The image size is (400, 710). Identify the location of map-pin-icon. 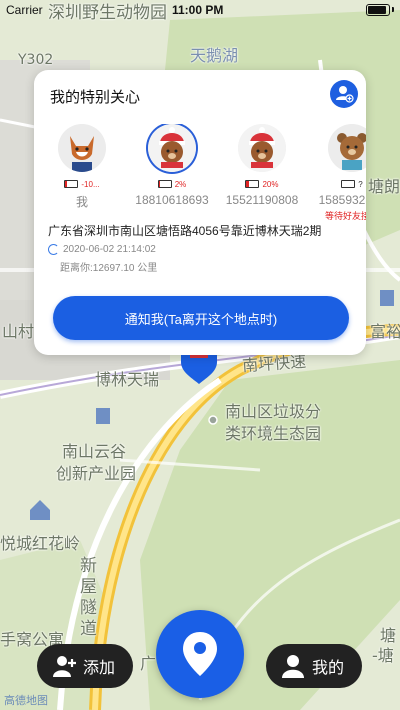
(200, 654).